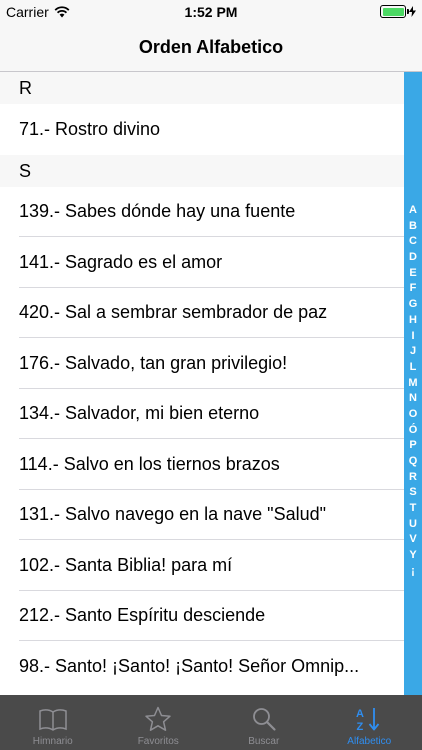 The width and height of the screenshot is (422, 750). I want to click on tab-alfabetico: A Z Alfabetico, so click(369, 722).